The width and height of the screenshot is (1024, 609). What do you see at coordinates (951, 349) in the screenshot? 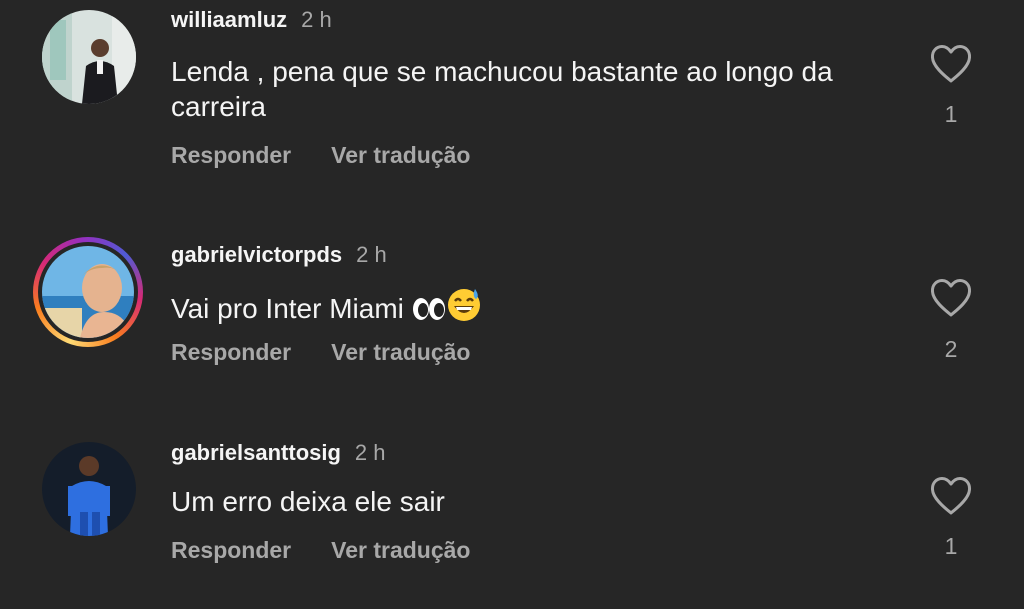
I see `like-count: 2` at bounding box center [951, 349].